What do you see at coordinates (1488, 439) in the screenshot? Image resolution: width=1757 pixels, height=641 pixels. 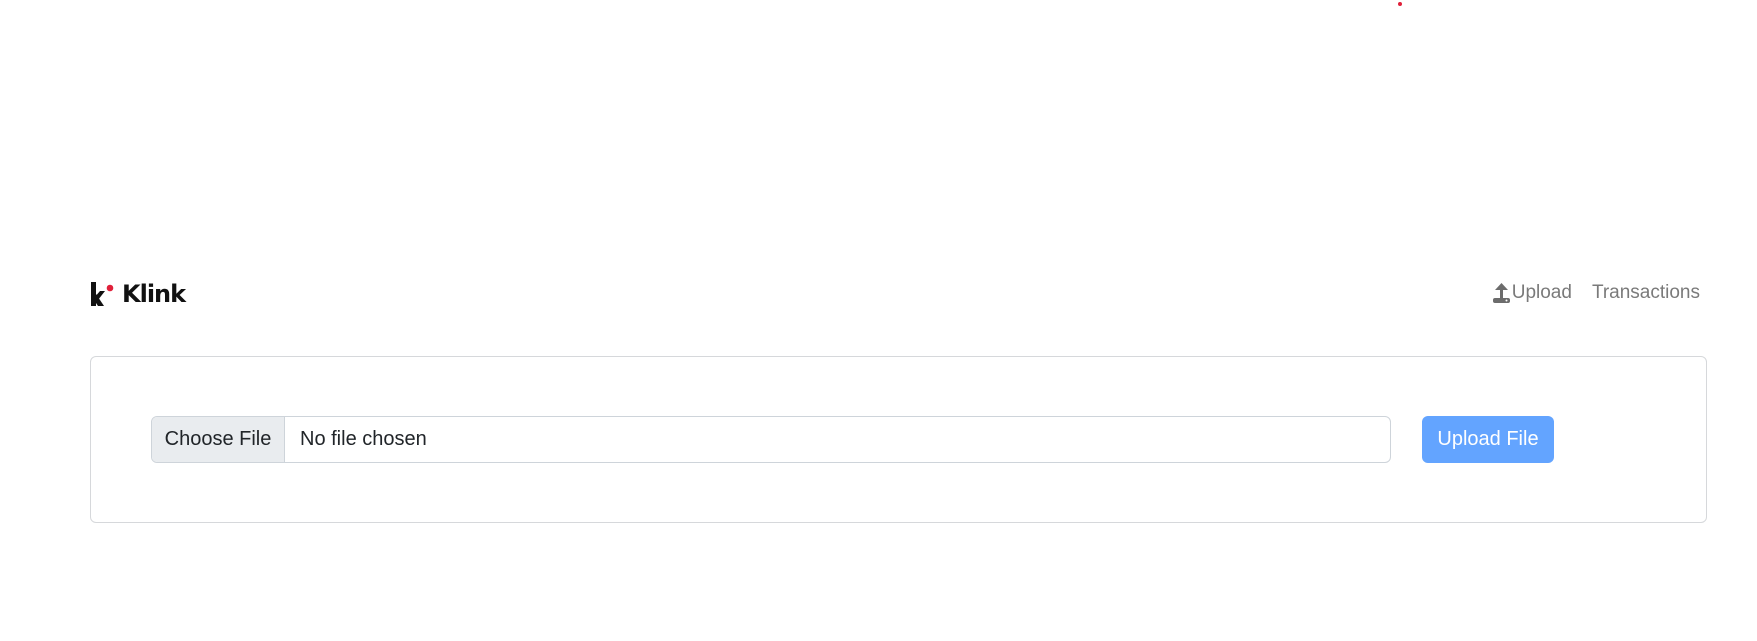 I see `upload-file-button: Upload File` at bounding box center [1488, 439].